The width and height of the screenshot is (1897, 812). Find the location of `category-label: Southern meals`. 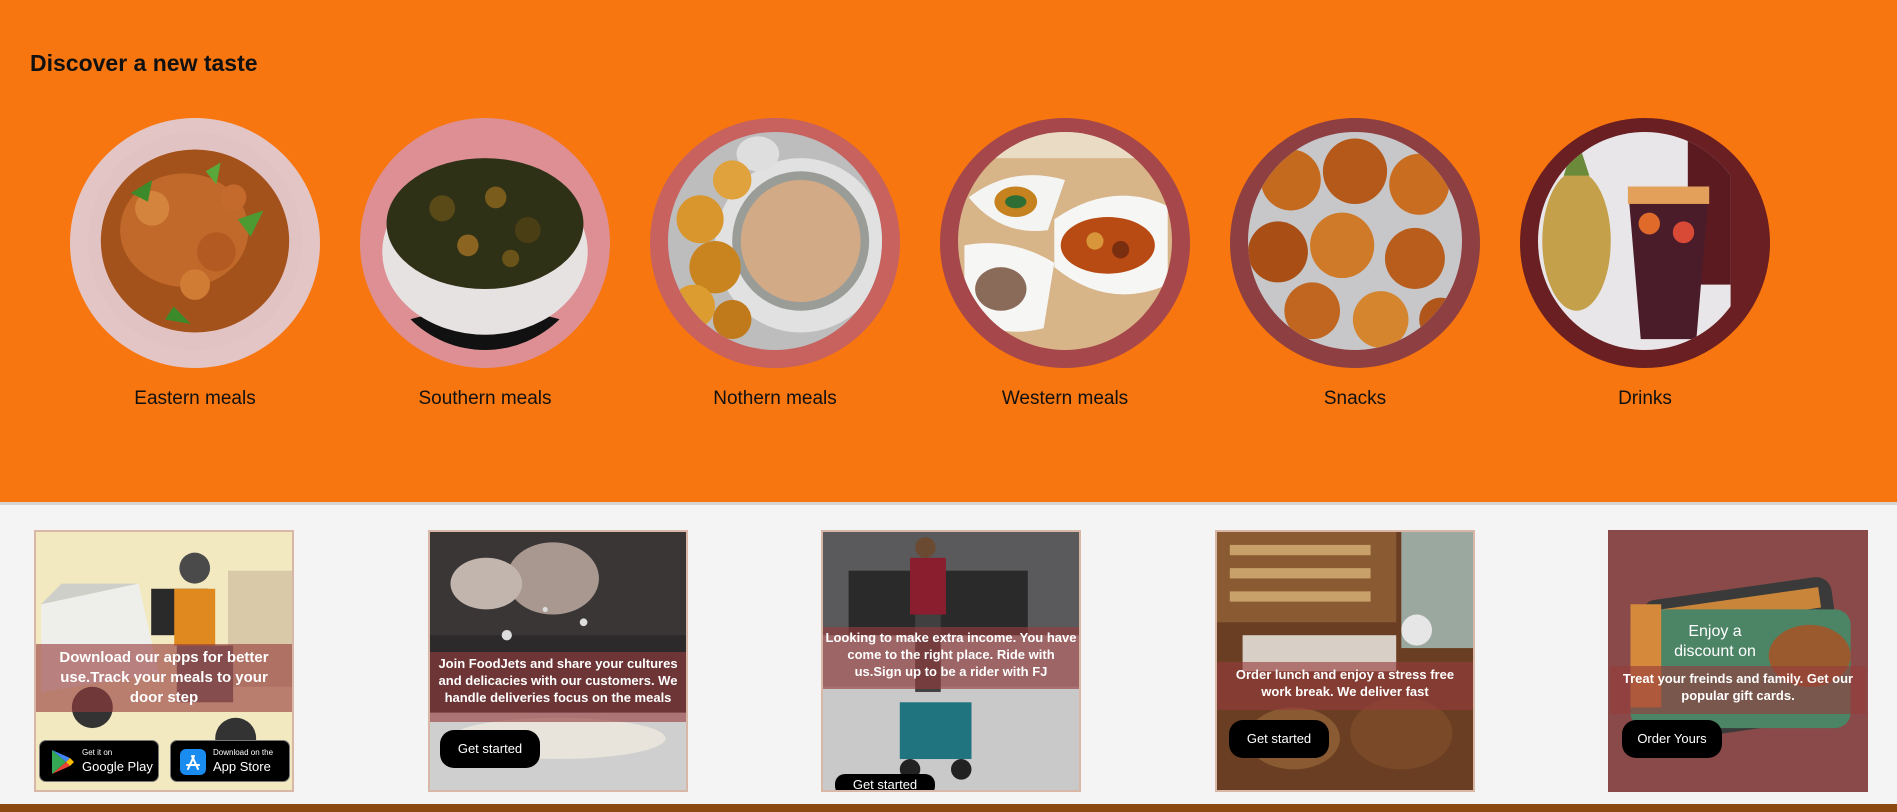

category-label: Southern meals is located at coordinates (485, 398).